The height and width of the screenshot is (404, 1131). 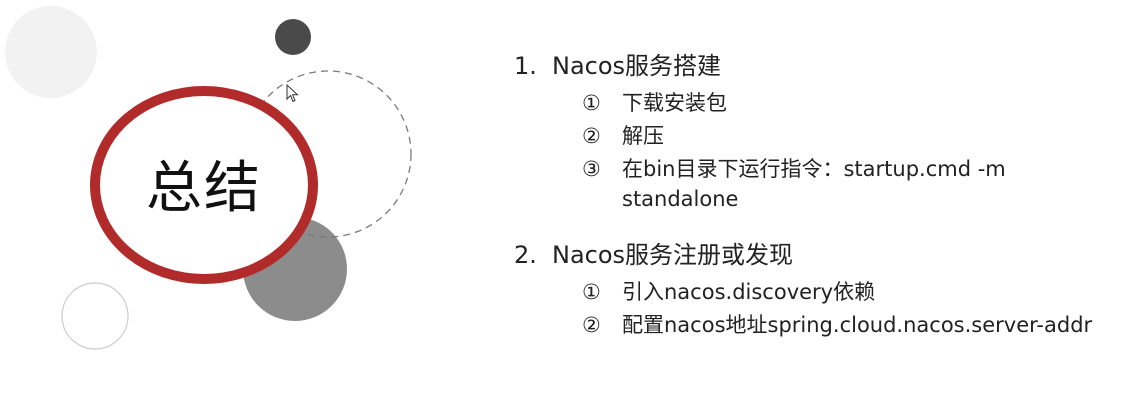 What do you see at coordinates (643, 136) in the screenshot?
I see `list-item-text: 解压` at bounding box center [643, 136].